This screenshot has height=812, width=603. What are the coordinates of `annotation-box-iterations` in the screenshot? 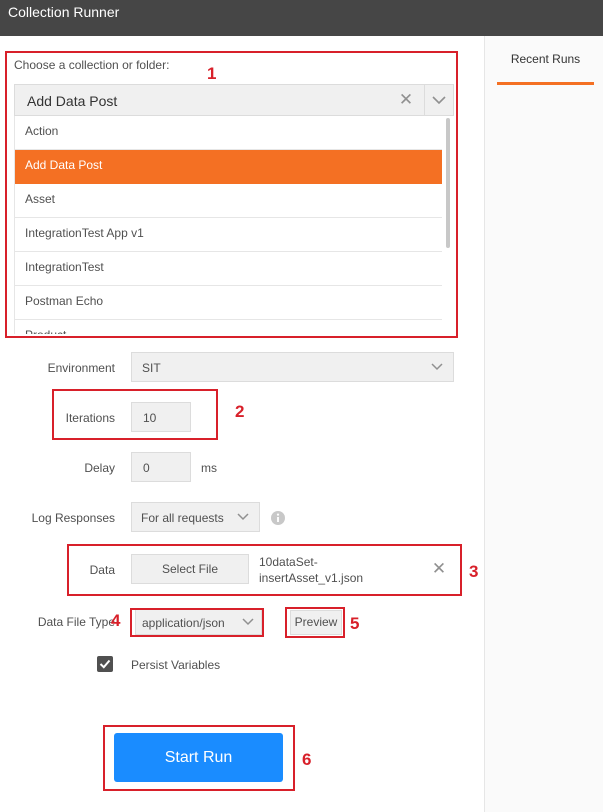 It's located at (135, 414).